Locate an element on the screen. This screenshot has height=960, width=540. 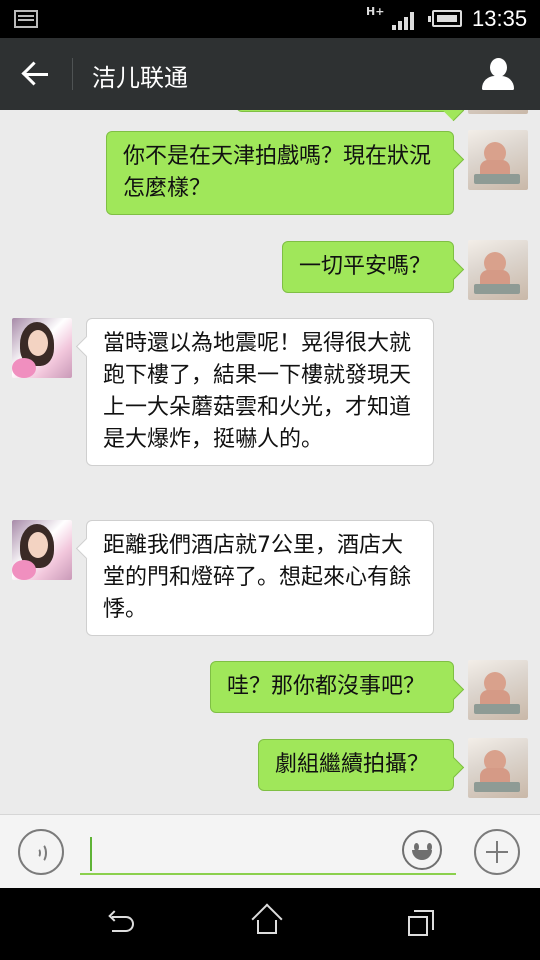
chat-title: 洁儿联通 is located at coordinates (140, 78).